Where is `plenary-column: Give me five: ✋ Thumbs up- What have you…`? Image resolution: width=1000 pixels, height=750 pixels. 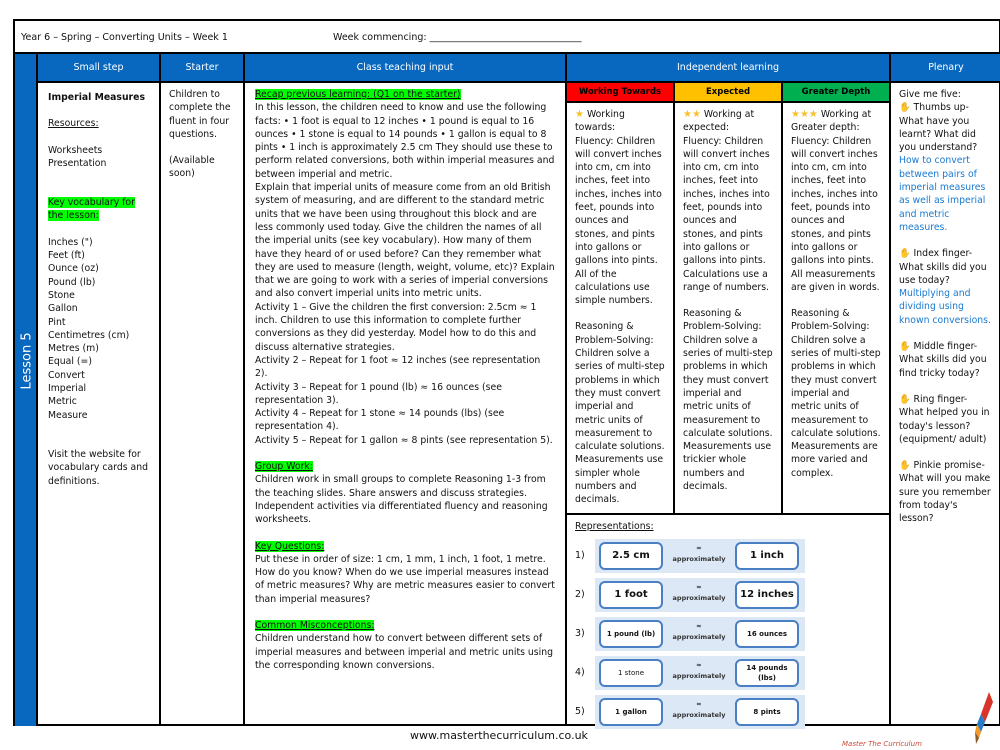 plenary-column: Give me five: ✋ Thumbs up- What have you… is located at coordinates (945, 404).